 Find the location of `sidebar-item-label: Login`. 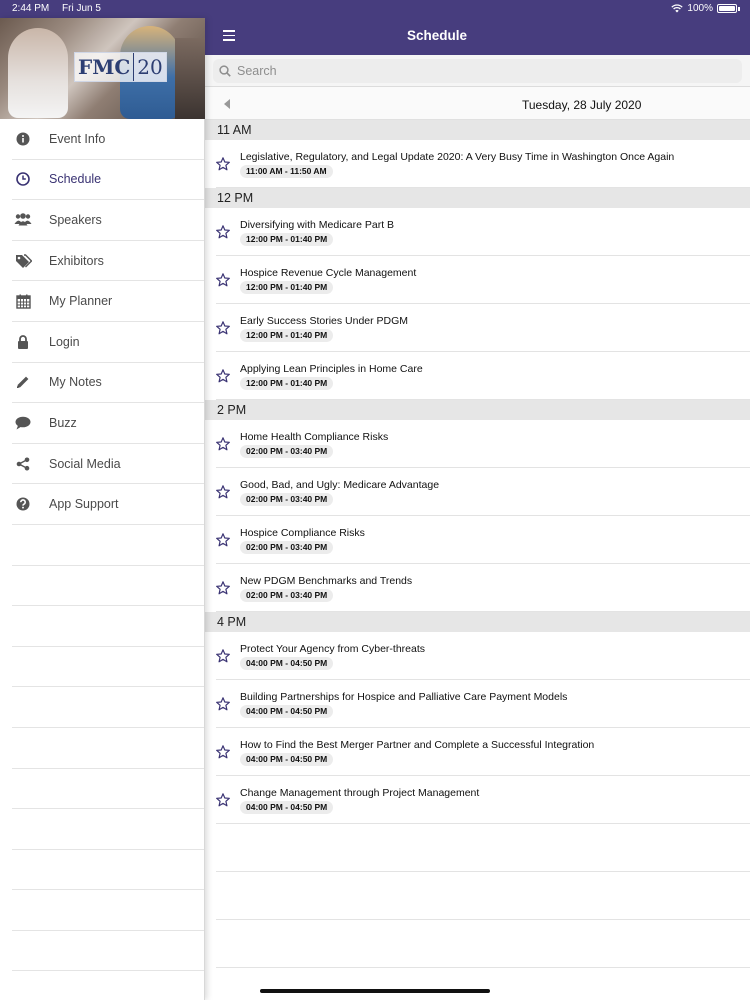

sidebar-item-label: Login is located at coordinates (64, 341).